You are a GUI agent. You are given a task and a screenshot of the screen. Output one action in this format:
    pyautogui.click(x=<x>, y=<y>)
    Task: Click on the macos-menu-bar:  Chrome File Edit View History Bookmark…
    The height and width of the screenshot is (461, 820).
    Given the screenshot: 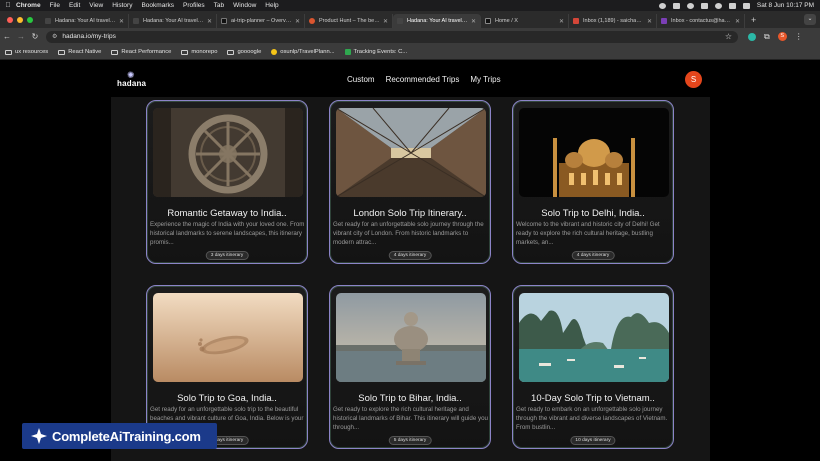 What is the action you would take?
    pyautogui.click(x=410, y=5)
    